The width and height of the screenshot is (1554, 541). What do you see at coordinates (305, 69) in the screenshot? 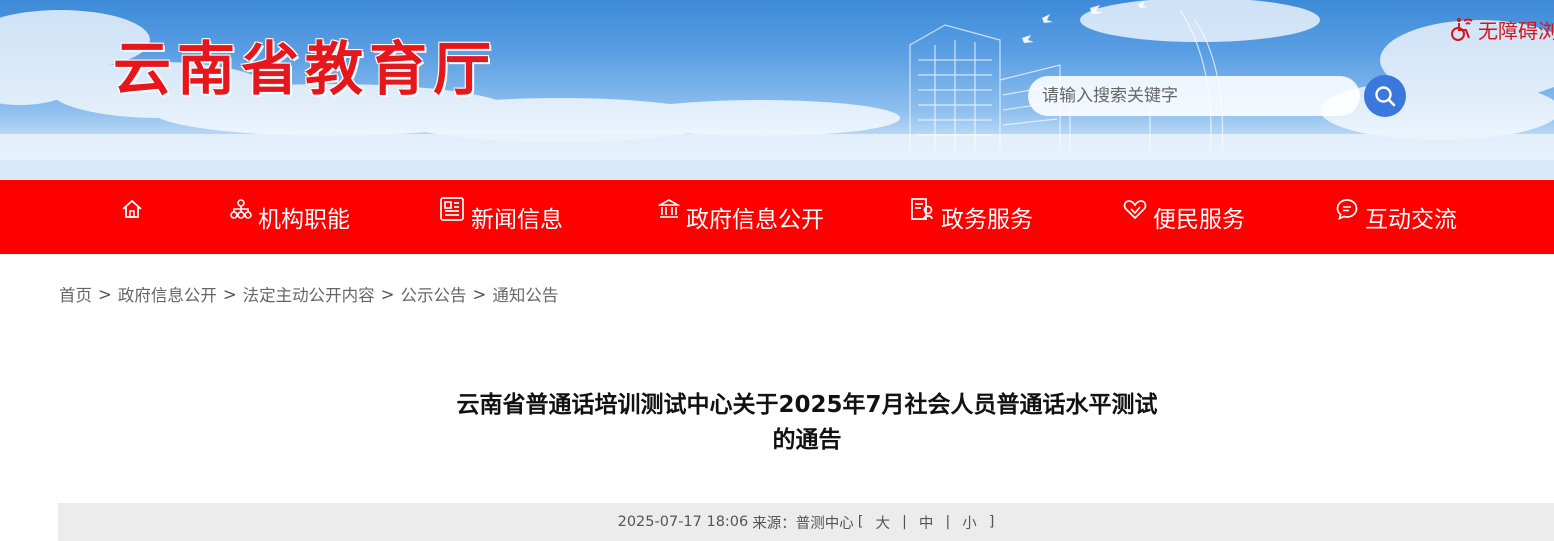
I see `site-title: 云南省教育厅` at bounding box center [305, 69].